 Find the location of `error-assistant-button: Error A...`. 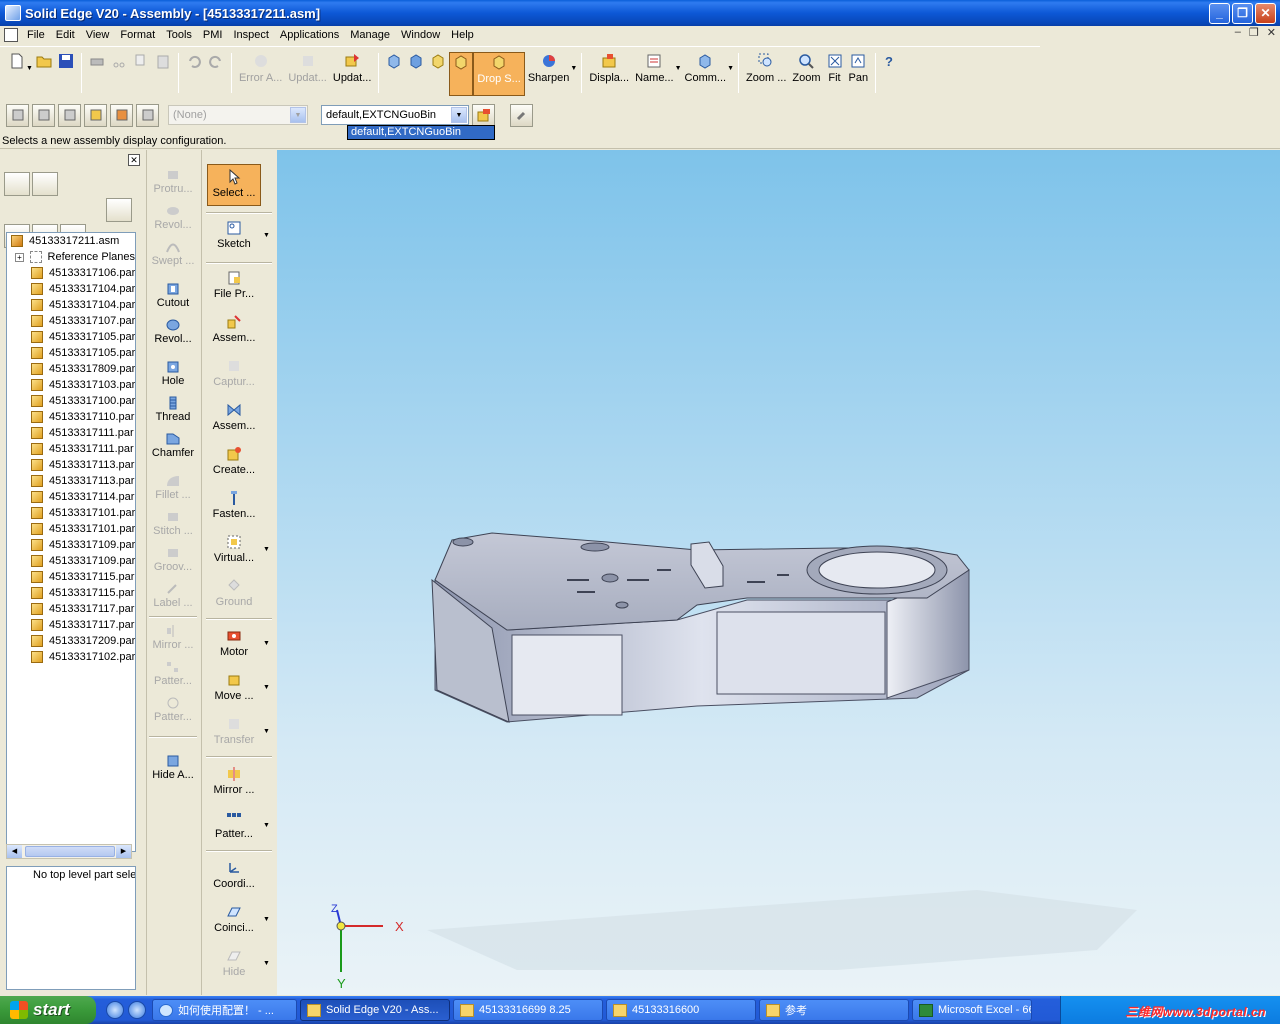

error-assistant-button: Error A... is located at coordinates (260, 68).